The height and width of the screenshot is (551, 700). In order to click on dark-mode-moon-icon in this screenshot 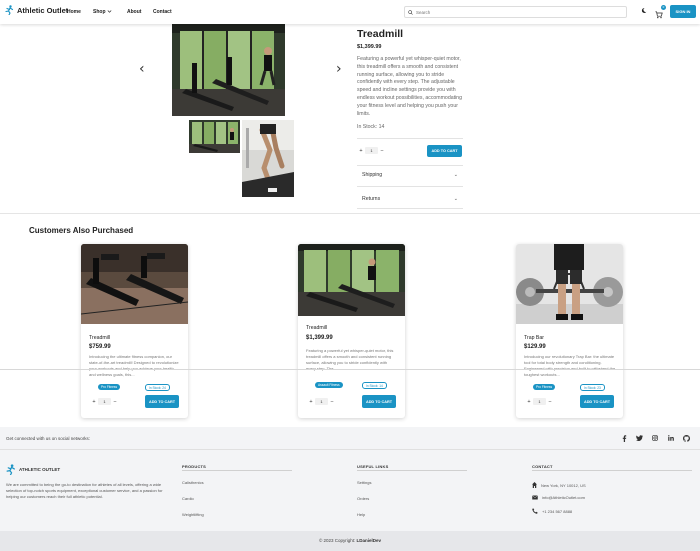, I will do `click(644, 10)`.